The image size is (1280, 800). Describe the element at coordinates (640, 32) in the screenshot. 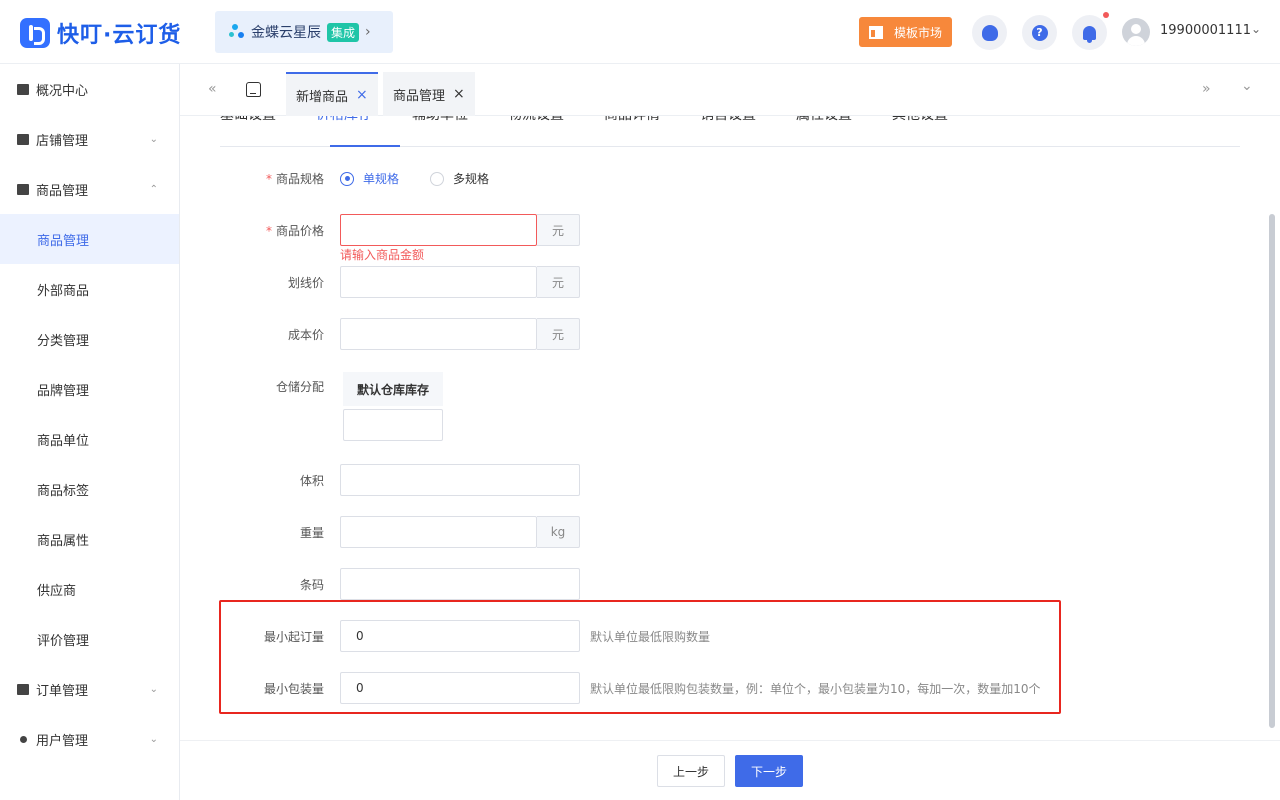

I see `top-header: 快叮·云订货 金蝶云星辰 集成 › 模板市场 ? 19900001111 ⌄` at that location.